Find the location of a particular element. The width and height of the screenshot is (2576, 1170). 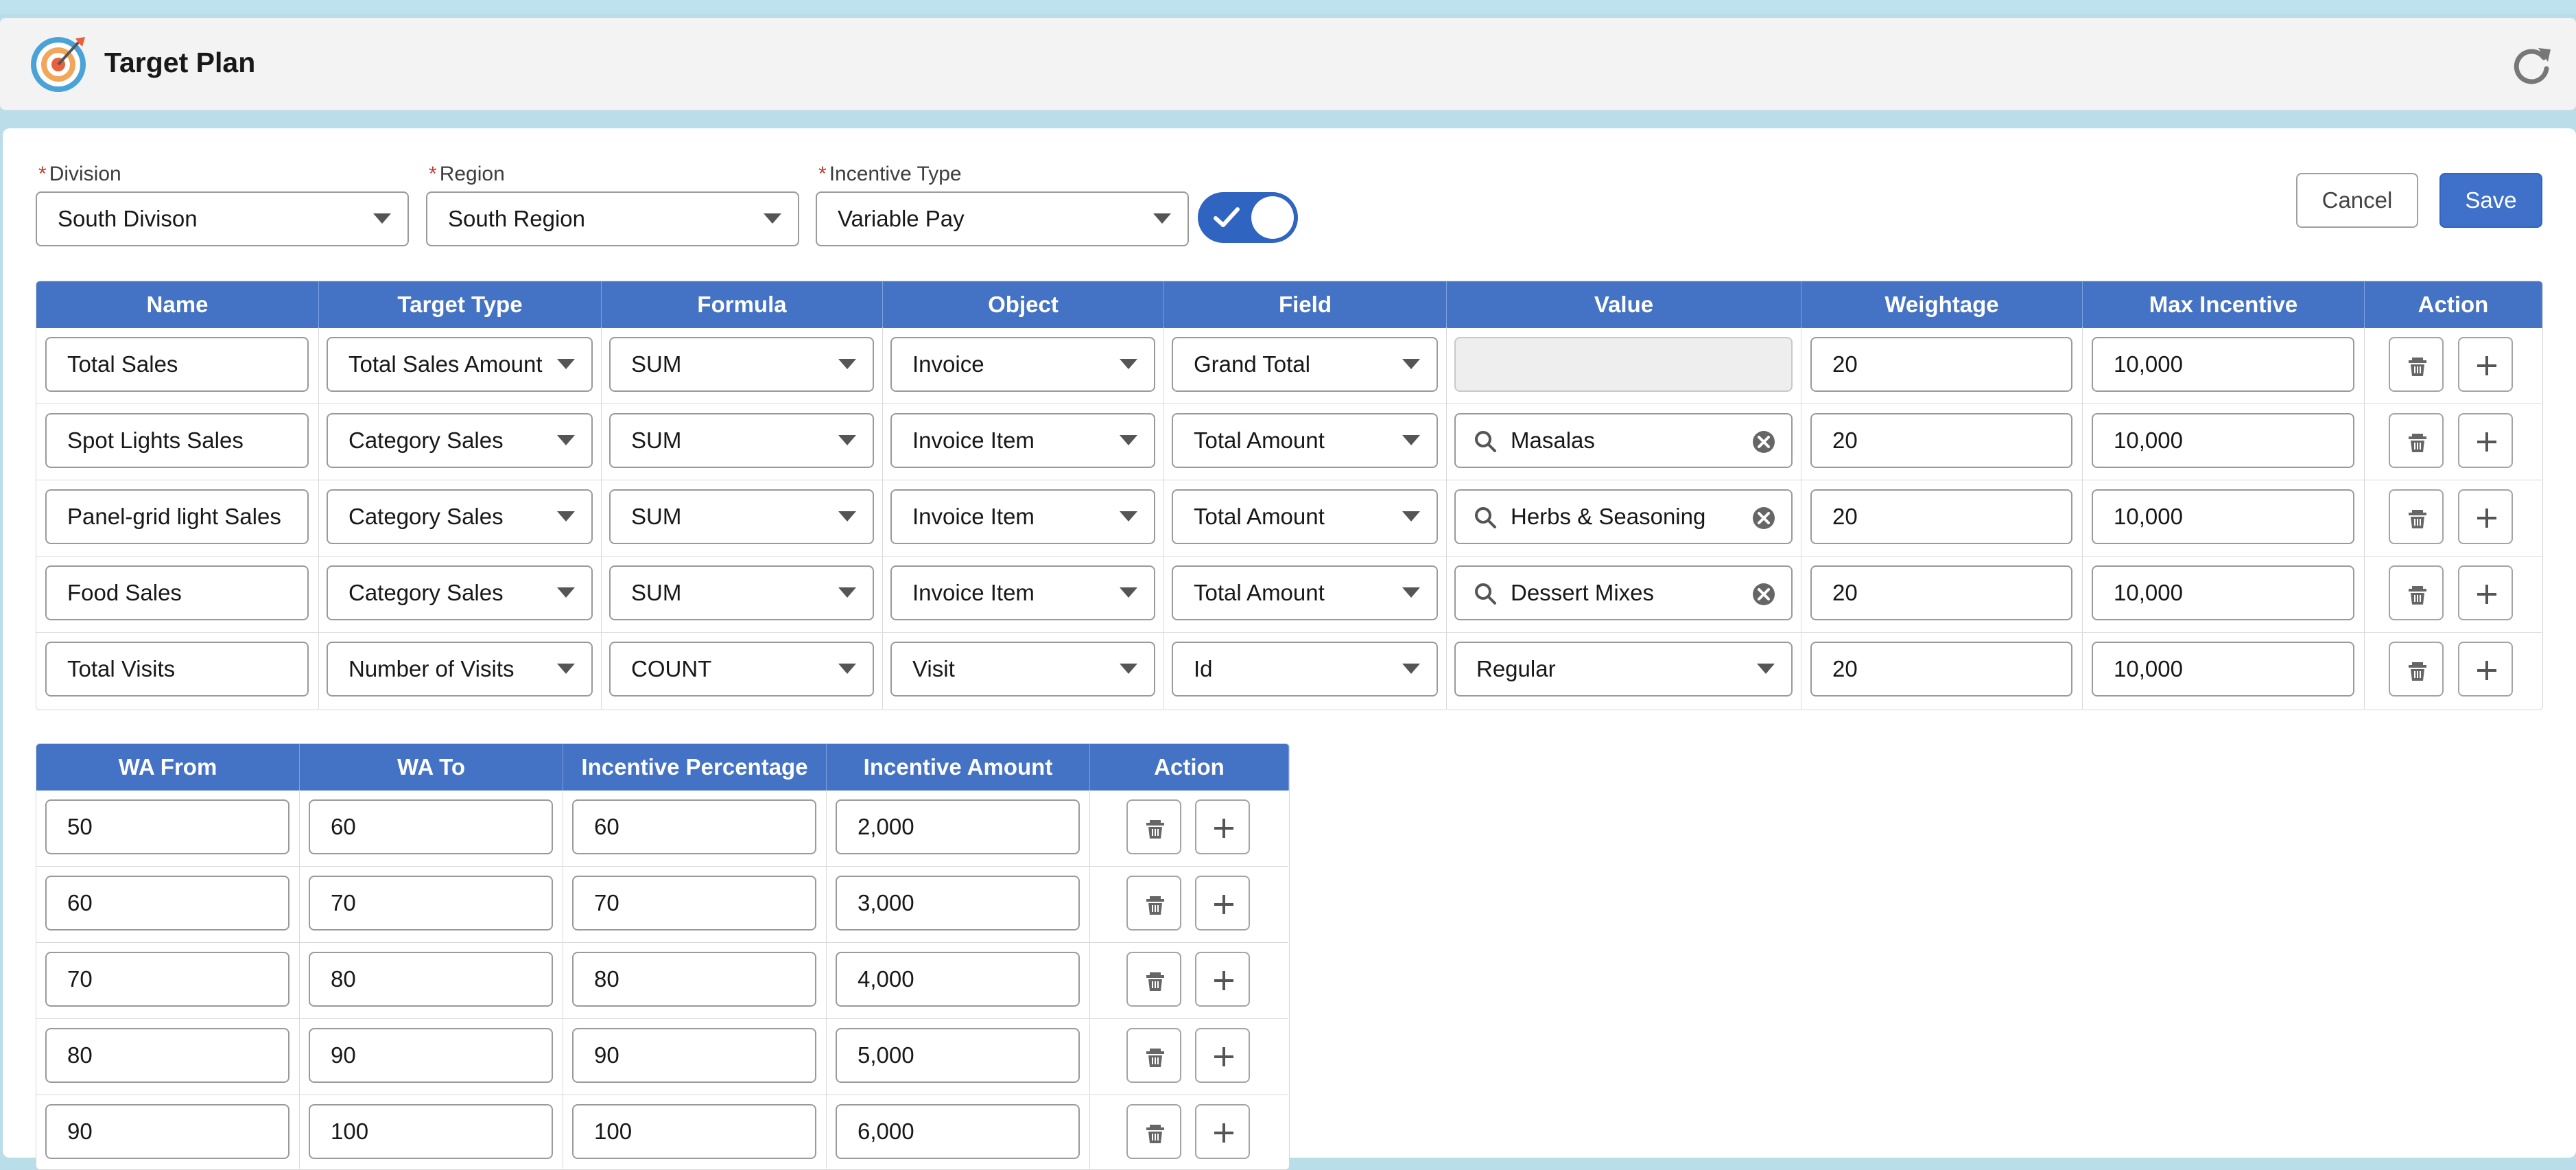

wa-from-input: 50 is located at coordinates (167, 826).